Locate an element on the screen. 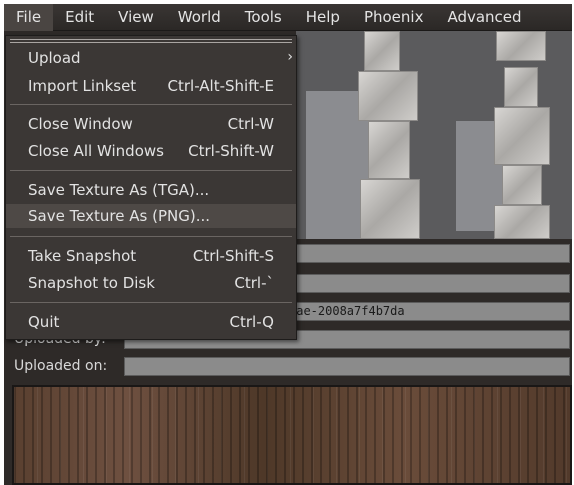 The width and height of the screenshot is (574, 485). menu-phoenix: Phoenix is located at coordinates (394, 17).